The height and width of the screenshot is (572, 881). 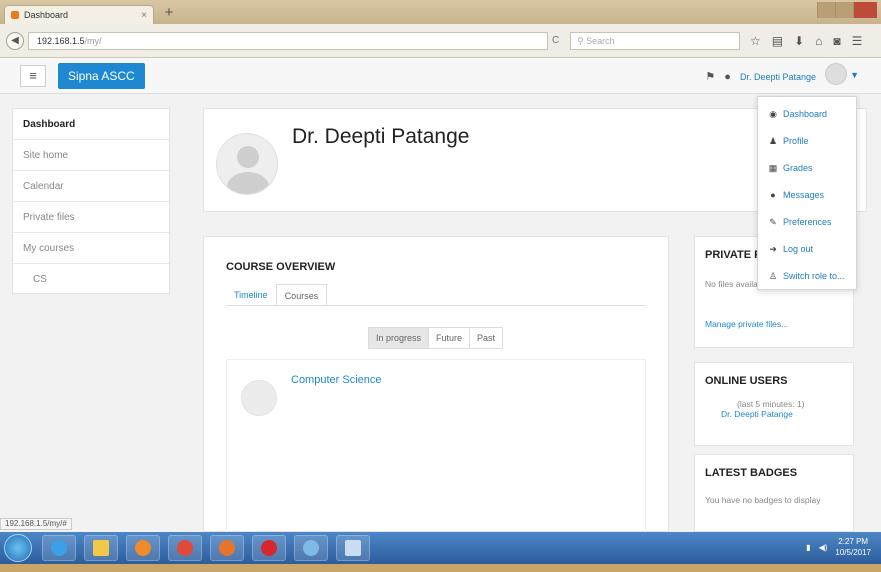 What do you see at coordinates (143, 548) in the screenshot?
I see `media-player-taskbar-icon` at bounding box center [143, 548].